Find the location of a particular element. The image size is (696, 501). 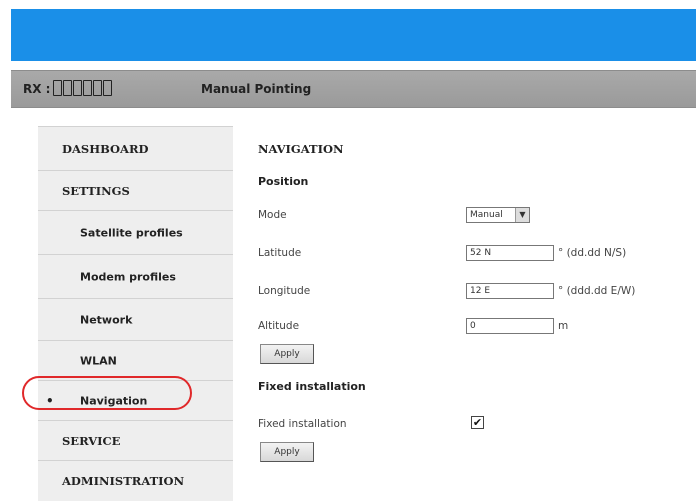

altitude-input: 0 is located at coordinates (510, 326).